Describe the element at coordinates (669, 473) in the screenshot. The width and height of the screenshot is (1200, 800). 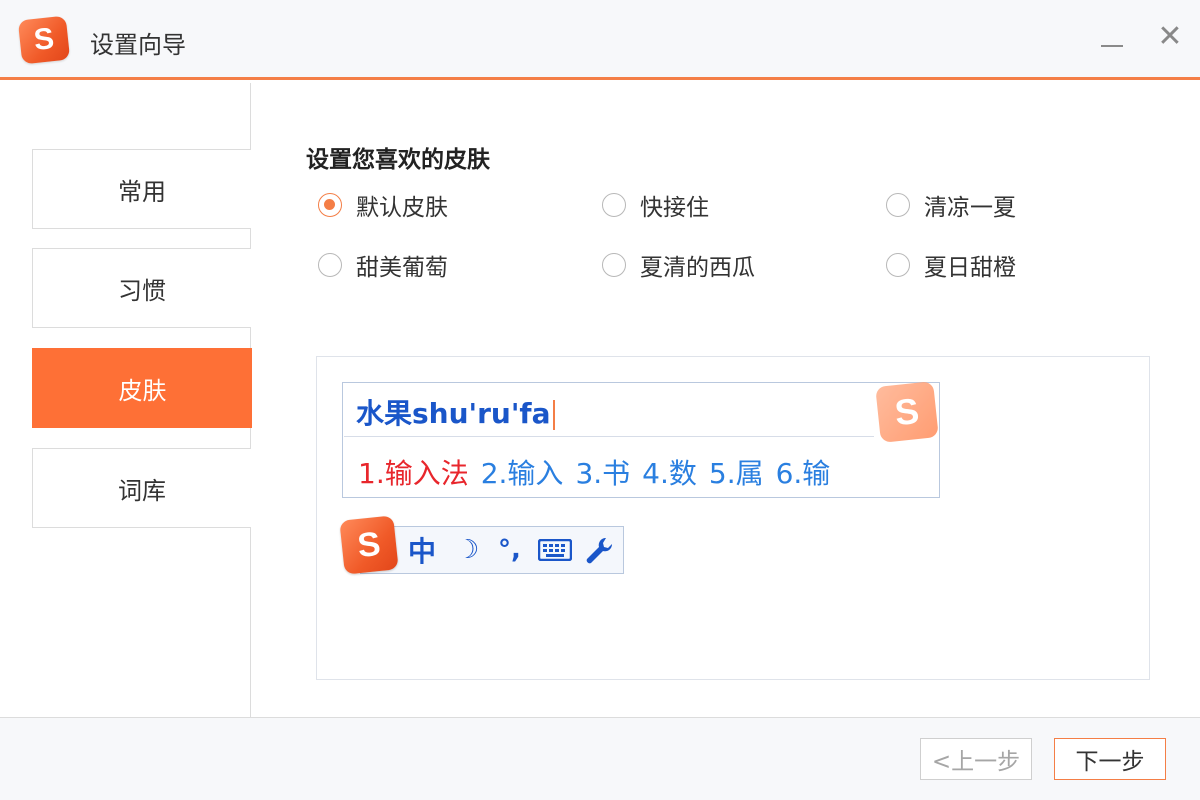
I see `candidate-item: 4.数` at that location.